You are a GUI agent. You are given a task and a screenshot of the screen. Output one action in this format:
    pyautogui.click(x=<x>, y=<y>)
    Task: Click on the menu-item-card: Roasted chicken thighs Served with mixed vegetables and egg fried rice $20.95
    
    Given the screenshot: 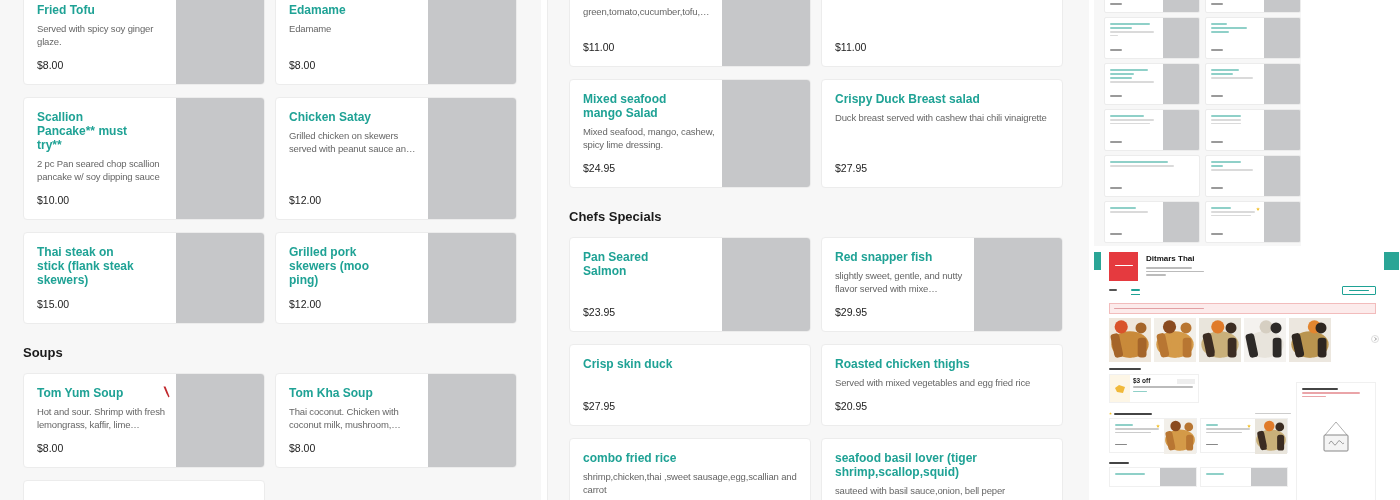 What is the action you would take?
    pyautogui.click(x=942, y=385)
    